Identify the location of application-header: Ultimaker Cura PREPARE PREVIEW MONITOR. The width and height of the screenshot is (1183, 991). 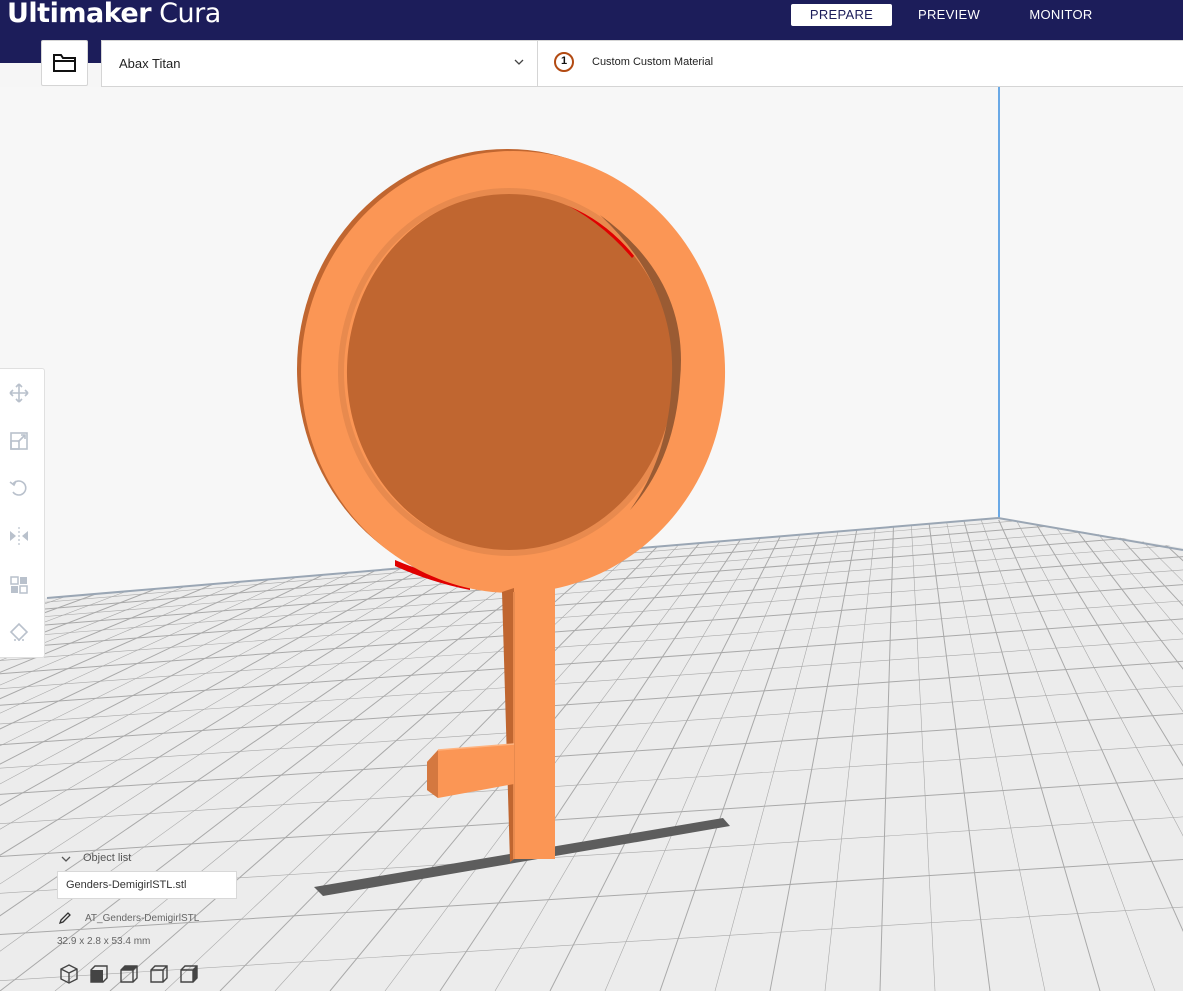
(591, 19).